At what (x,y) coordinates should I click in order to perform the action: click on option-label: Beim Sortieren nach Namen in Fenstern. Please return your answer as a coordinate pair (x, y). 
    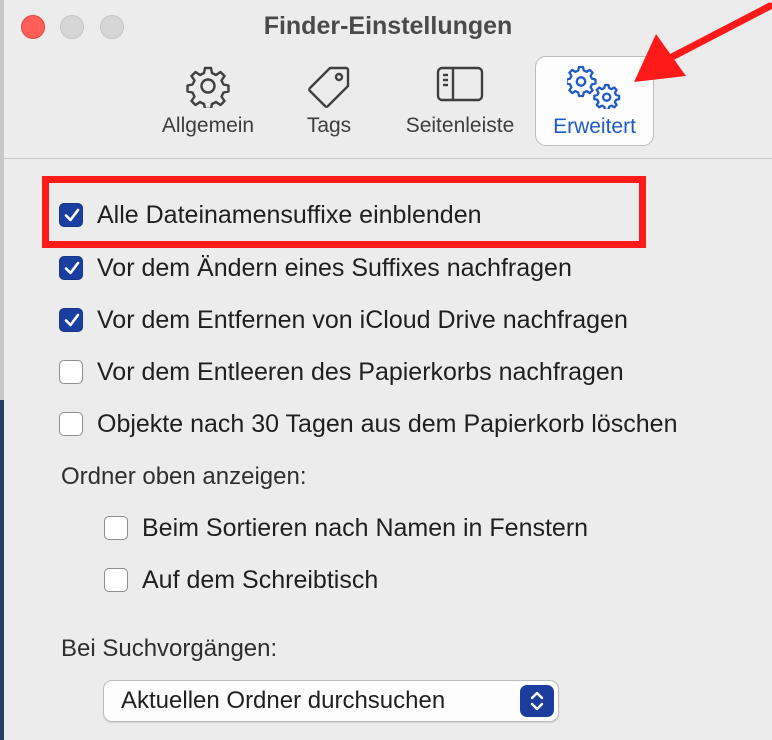
    Looking at the image, I should click on (365, 527).